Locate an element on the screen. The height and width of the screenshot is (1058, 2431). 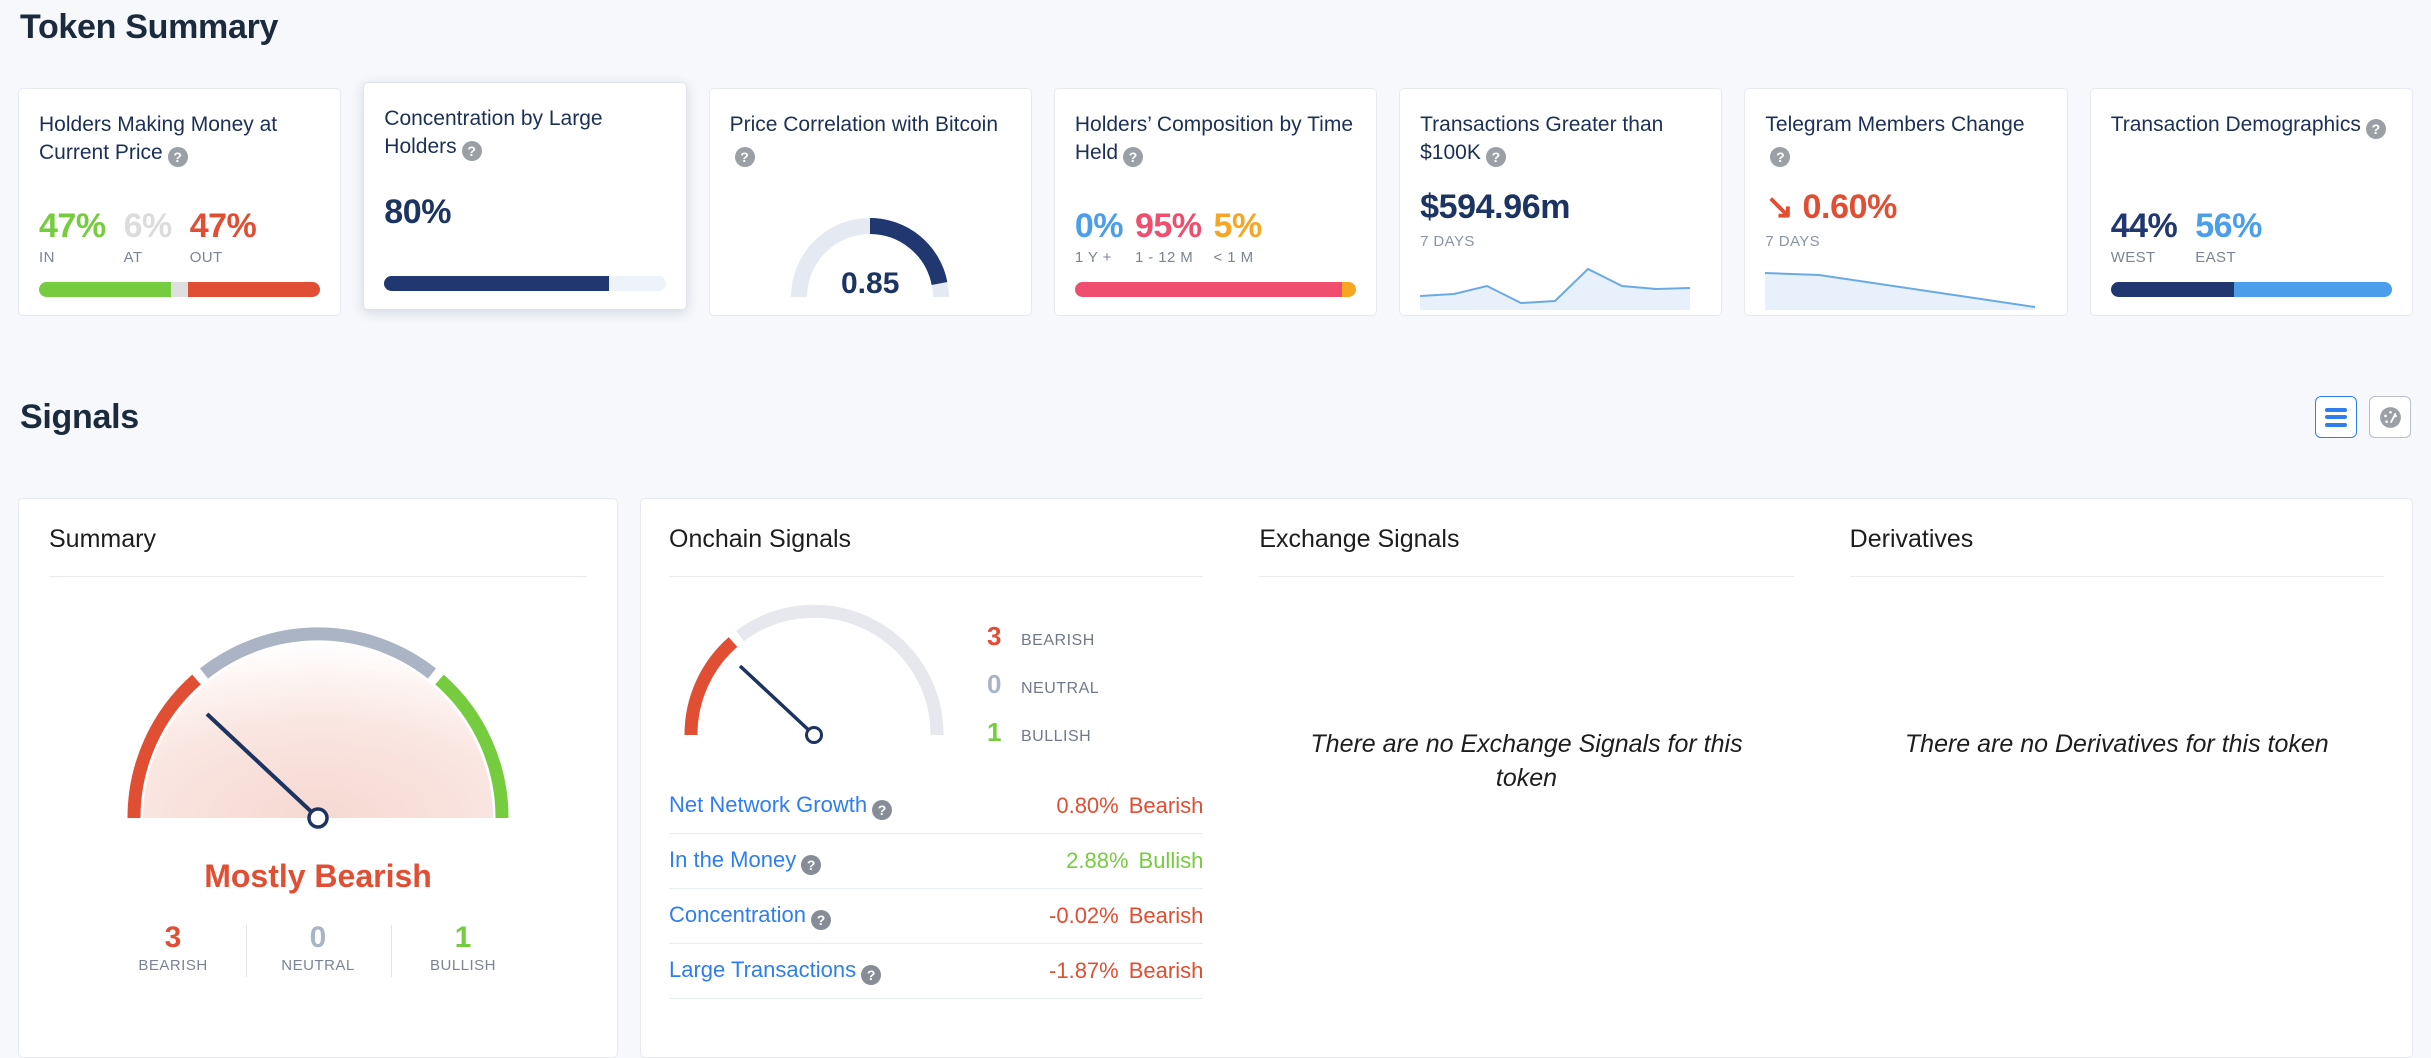
signal-verdict: Bullish is located at coordinates (1171, 860).